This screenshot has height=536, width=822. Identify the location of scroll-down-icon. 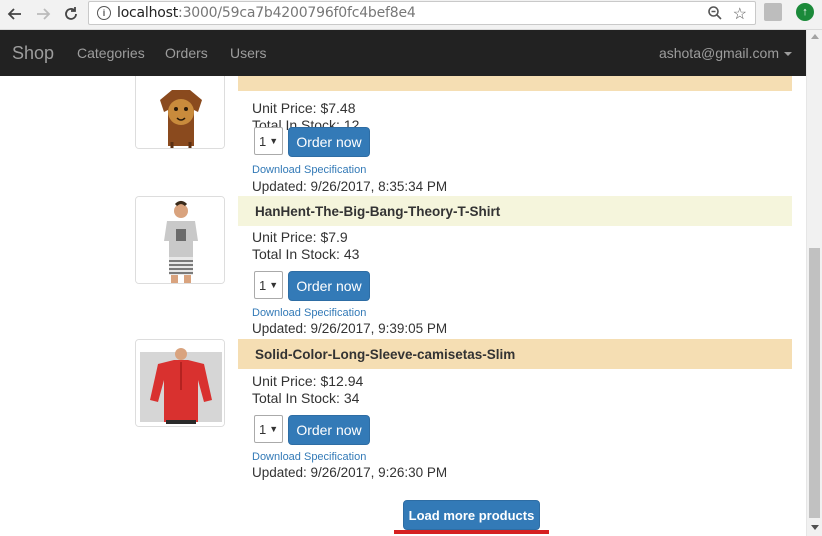
(815, 527).